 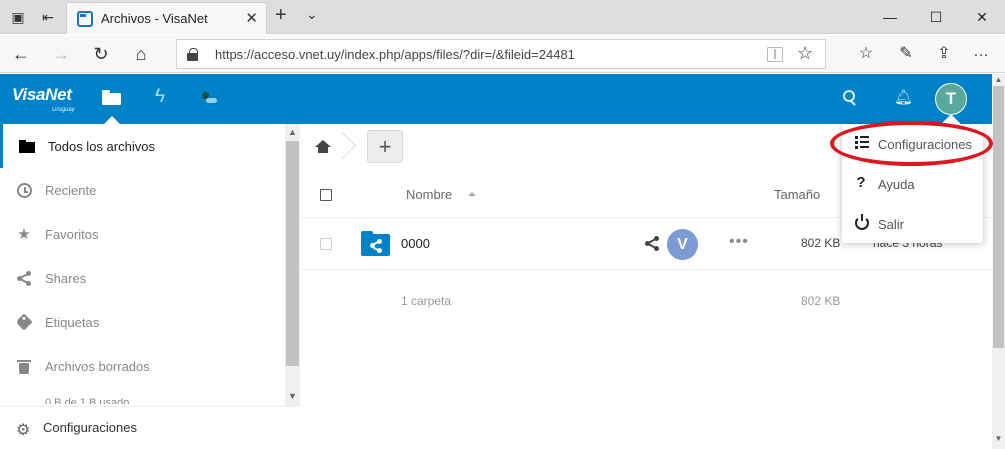 I want to click on menu-item-label: Configuraciones, so click(x=925, y=144).